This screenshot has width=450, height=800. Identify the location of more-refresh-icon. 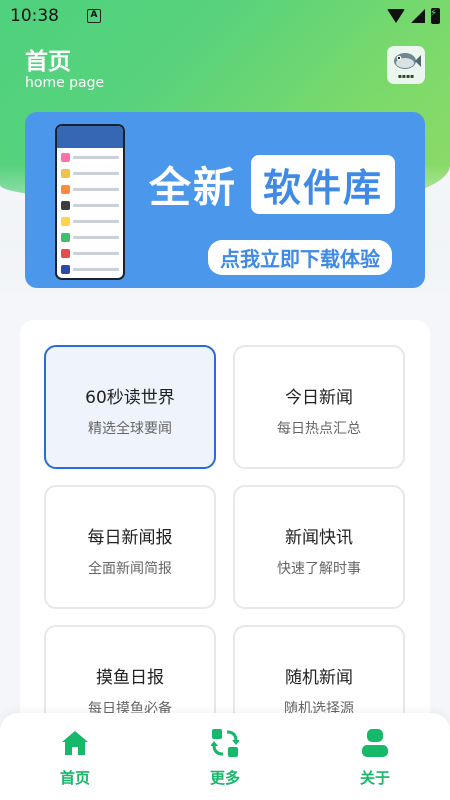
(225, 743).